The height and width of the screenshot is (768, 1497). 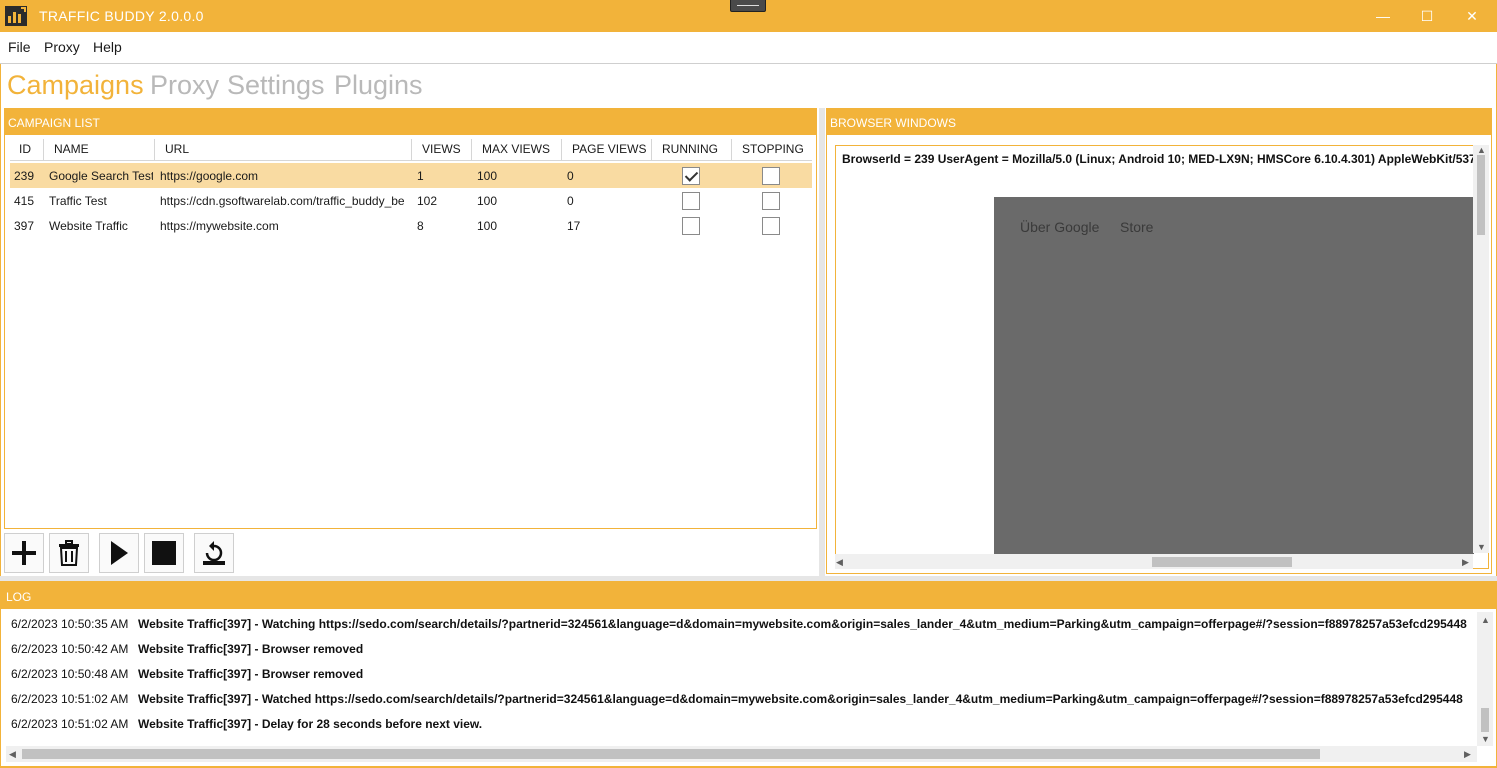 I want to click on menu-help: Help, so click(x=107, y=47).